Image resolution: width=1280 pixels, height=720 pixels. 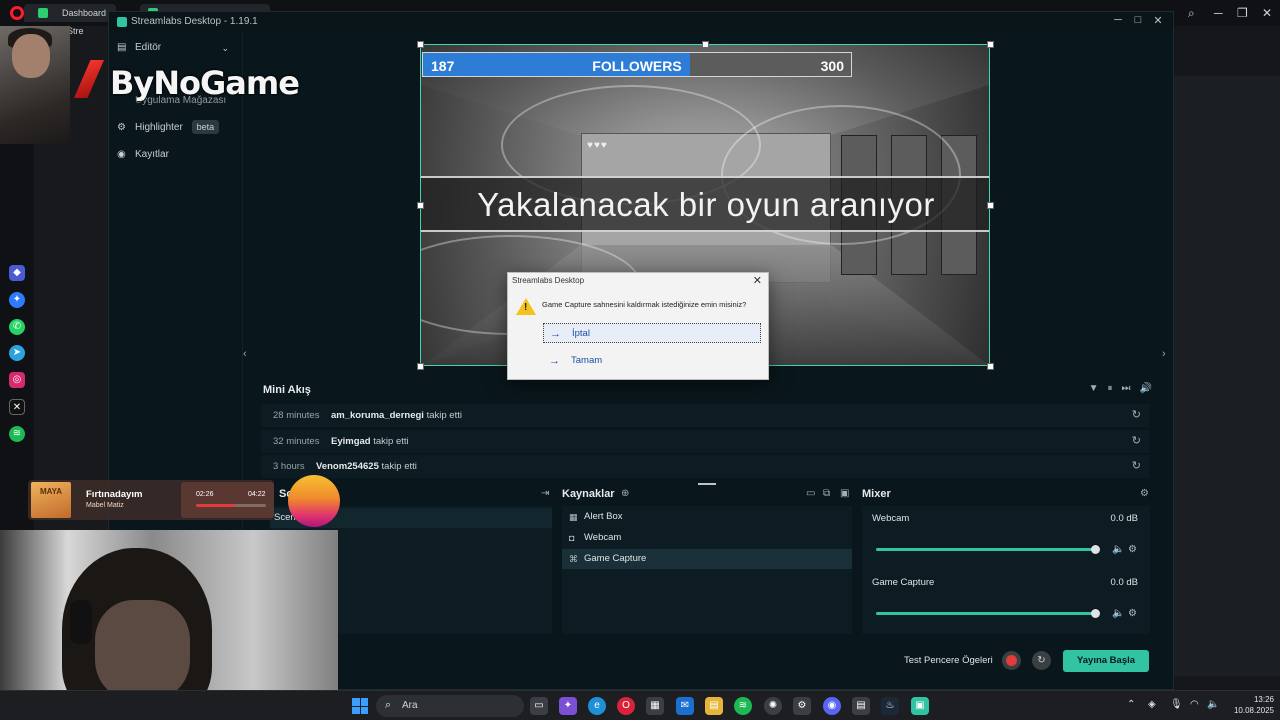 What do you see at coordinates (1249, 705) in the screenshot?
I see `clock: 13:26 10.08.2025` at bounding box center [1249, 705].